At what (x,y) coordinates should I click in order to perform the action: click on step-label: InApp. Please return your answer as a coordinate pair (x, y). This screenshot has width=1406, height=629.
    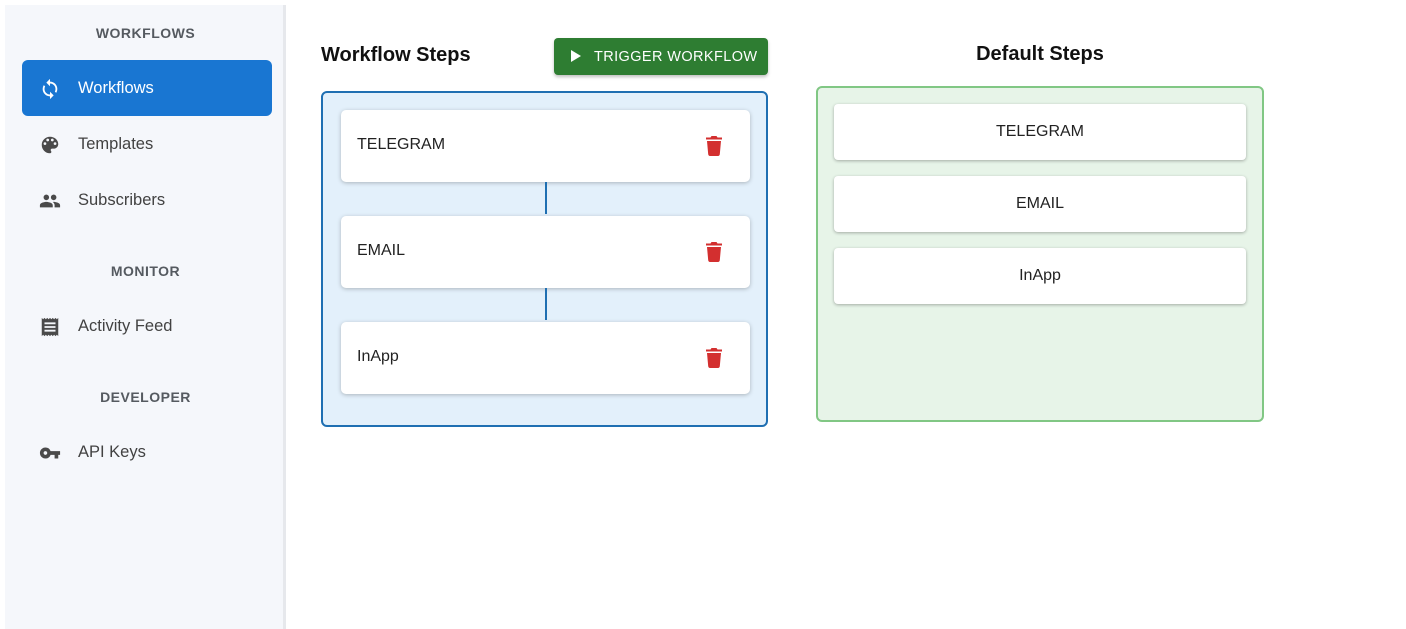
    Looking at the image, I should click on (378, 356).